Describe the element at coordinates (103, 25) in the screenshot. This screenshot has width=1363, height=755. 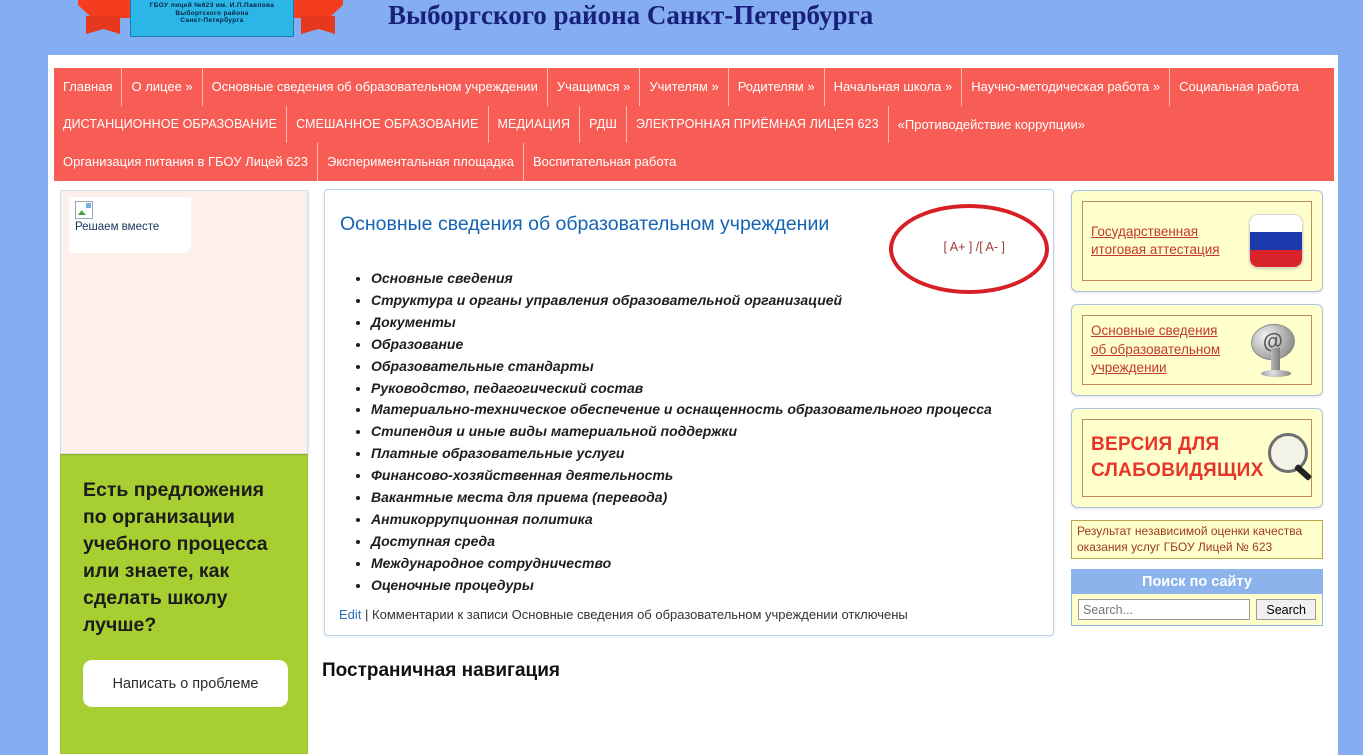
I see `ribbon-tail-left-icon` at that location.